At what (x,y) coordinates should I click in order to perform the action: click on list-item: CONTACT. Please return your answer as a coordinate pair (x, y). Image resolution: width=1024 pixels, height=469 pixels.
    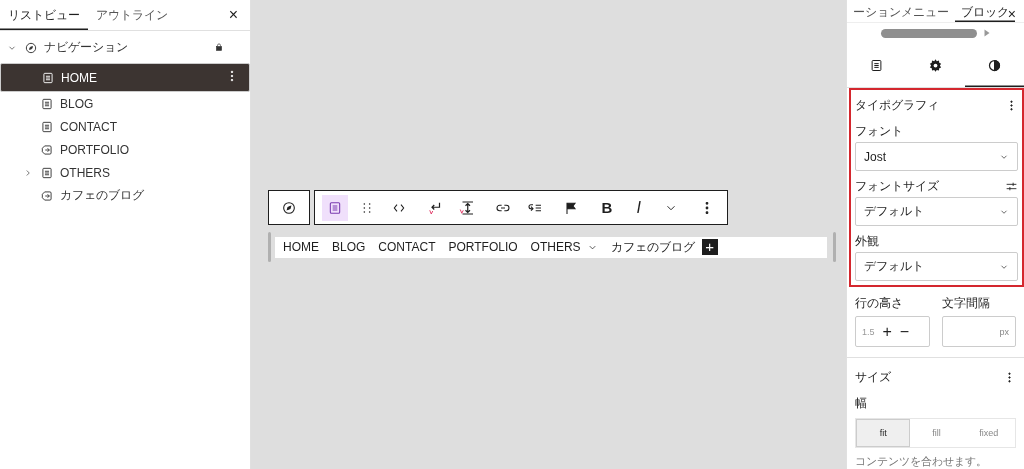
    Looking at the image, I should click on (125, 126).